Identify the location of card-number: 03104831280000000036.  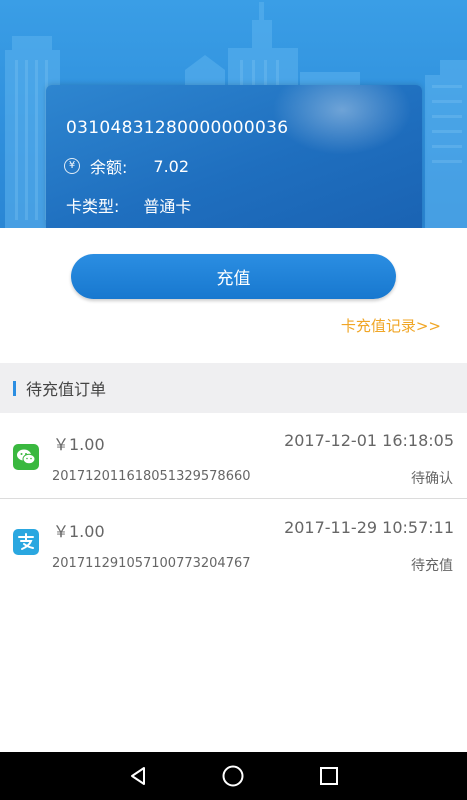
(177, 128).